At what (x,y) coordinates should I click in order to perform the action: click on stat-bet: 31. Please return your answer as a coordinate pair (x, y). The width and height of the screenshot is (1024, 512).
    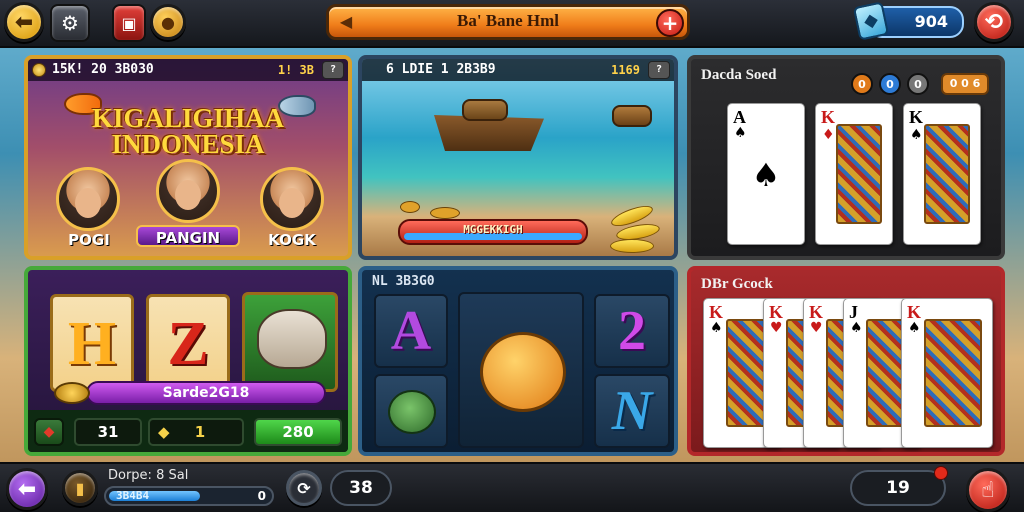
    Looking at the image, I should click on (108, 432).